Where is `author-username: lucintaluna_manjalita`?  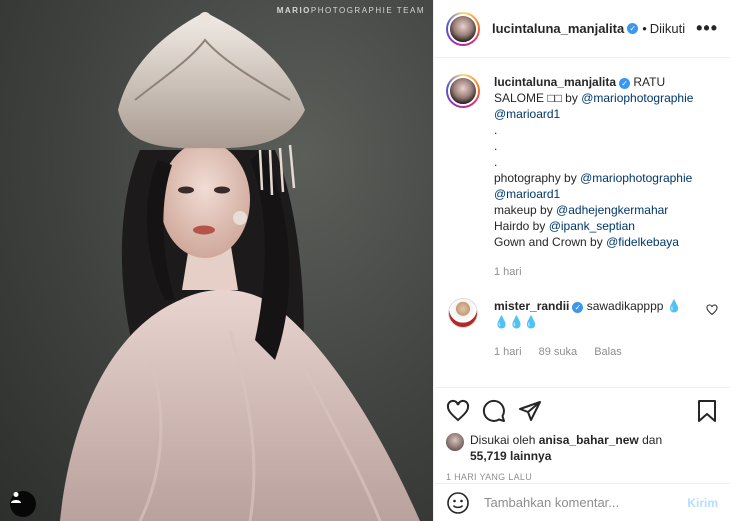
author-username: lucintaluna_manjalita is located at coordinates (558, 28).